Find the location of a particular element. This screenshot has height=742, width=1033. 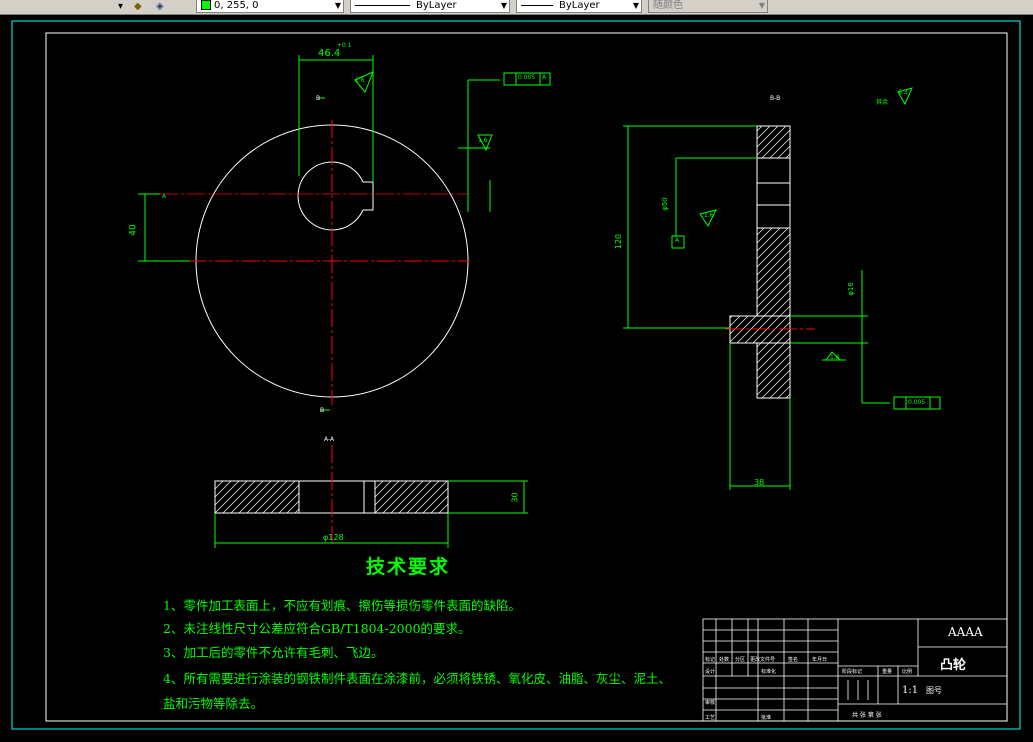

approve-label: 批准 is located at coordinates (766, 718).